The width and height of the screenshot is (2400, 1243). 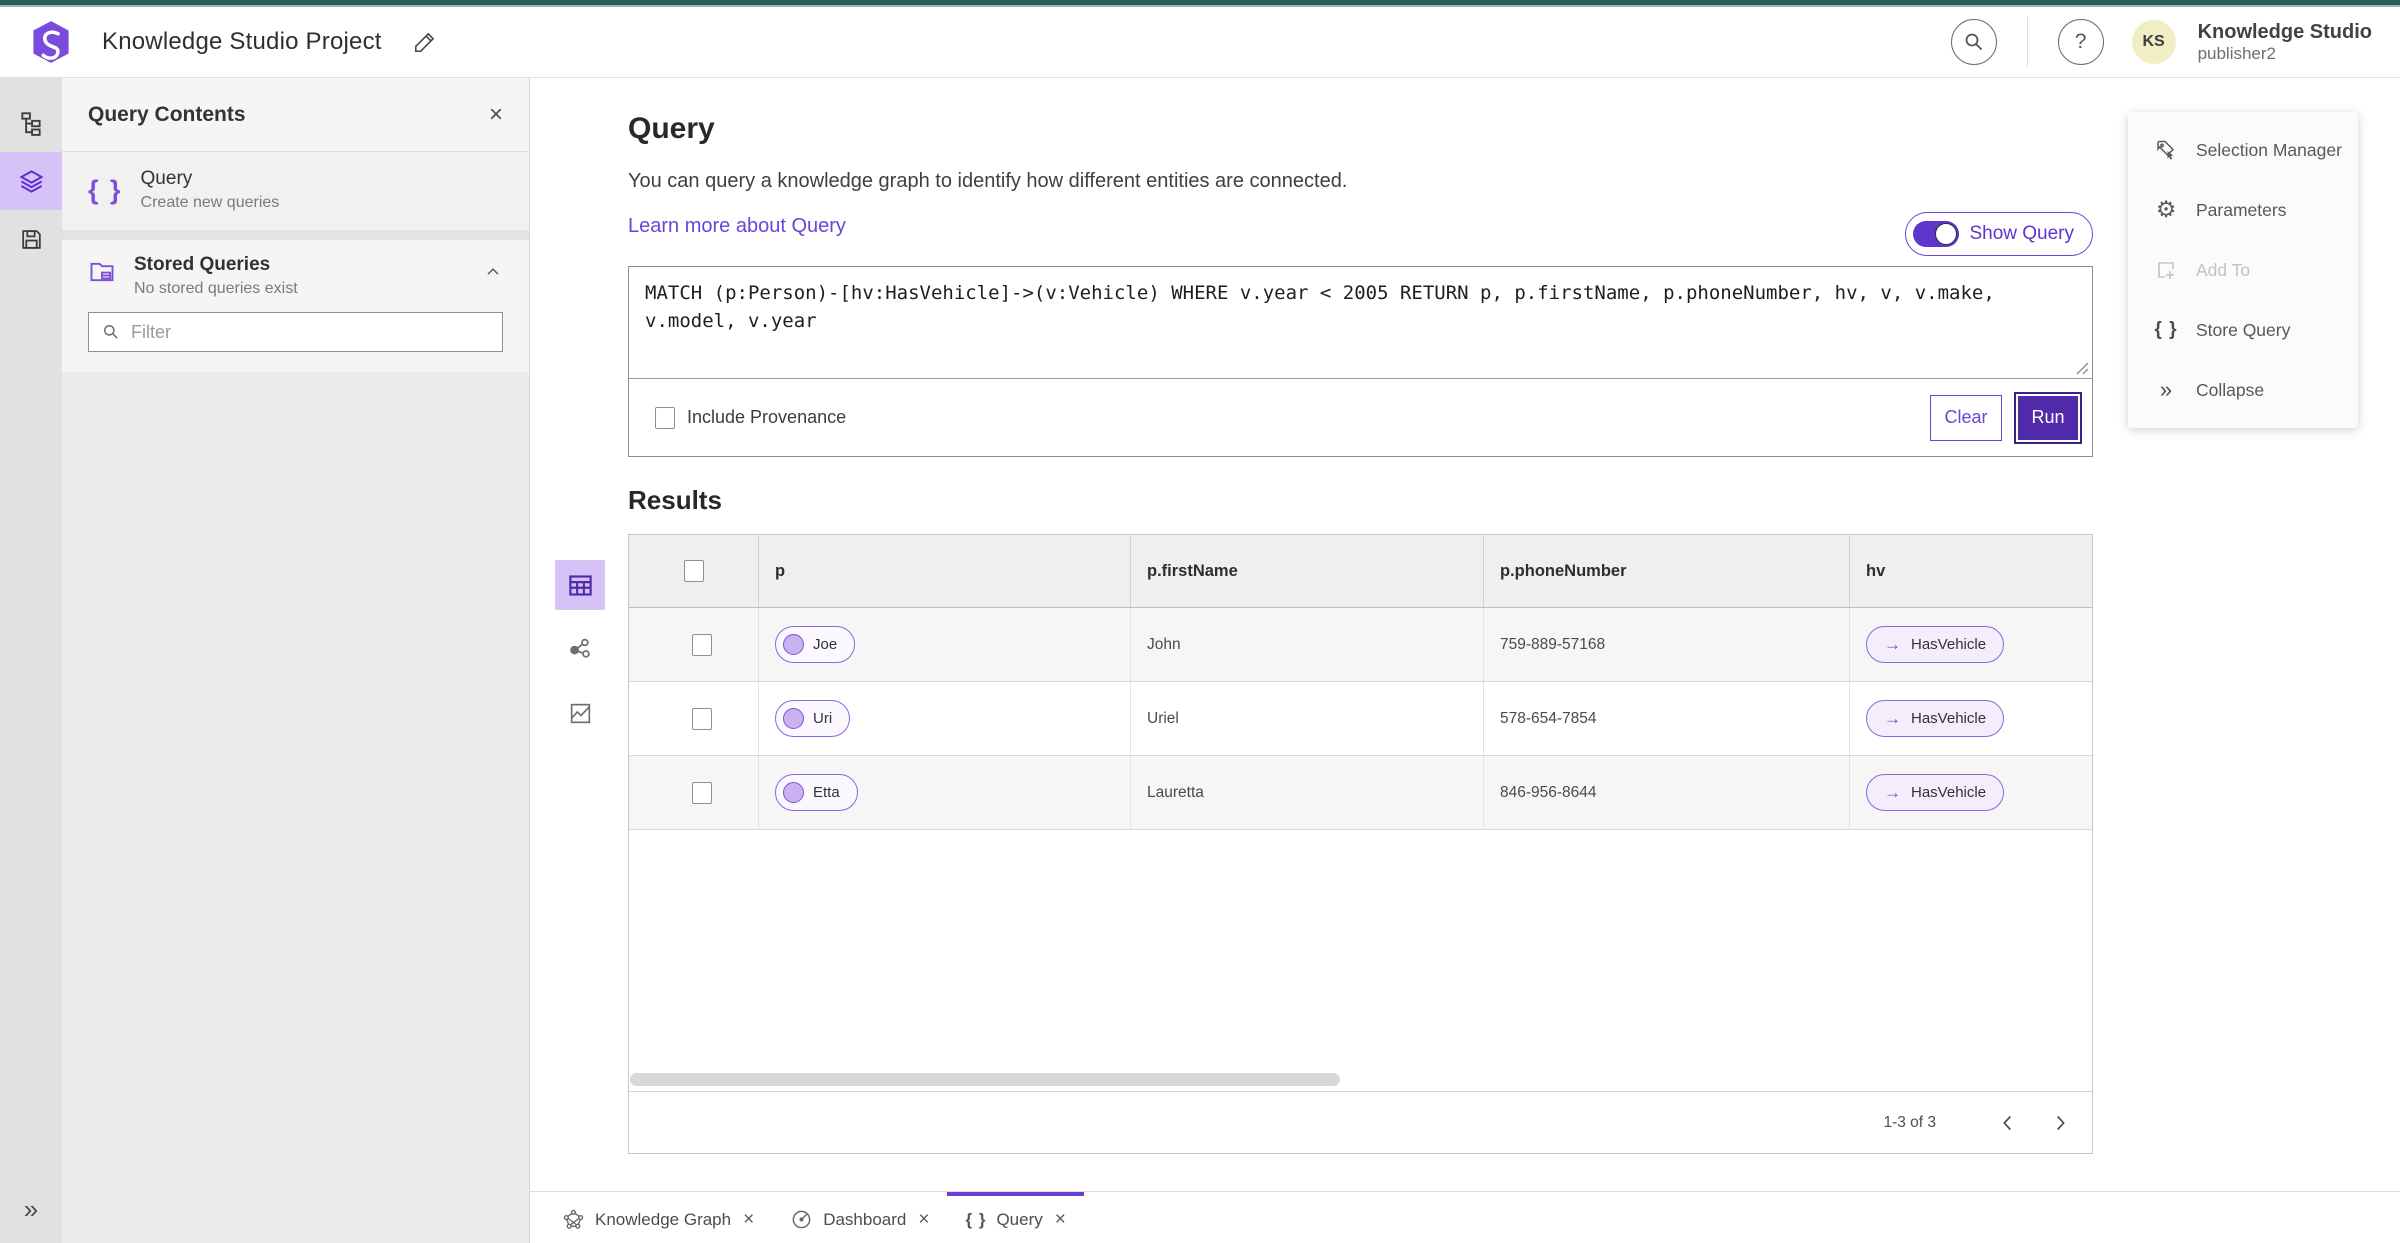 What do you see at coordinates (202, 264) in the screenshot?
I see `stored-queries-title: Stored Queries` at bounding box center [202, 264].